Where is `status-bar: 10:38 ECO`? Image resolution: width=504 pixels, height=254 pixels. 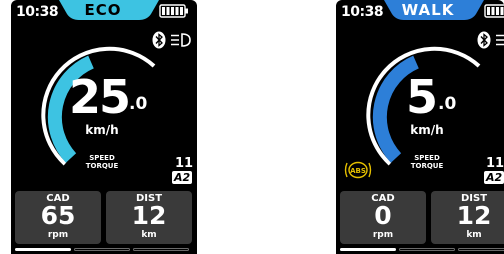 status-bar: 10:38 ECO is located at coordinates (104, 12).